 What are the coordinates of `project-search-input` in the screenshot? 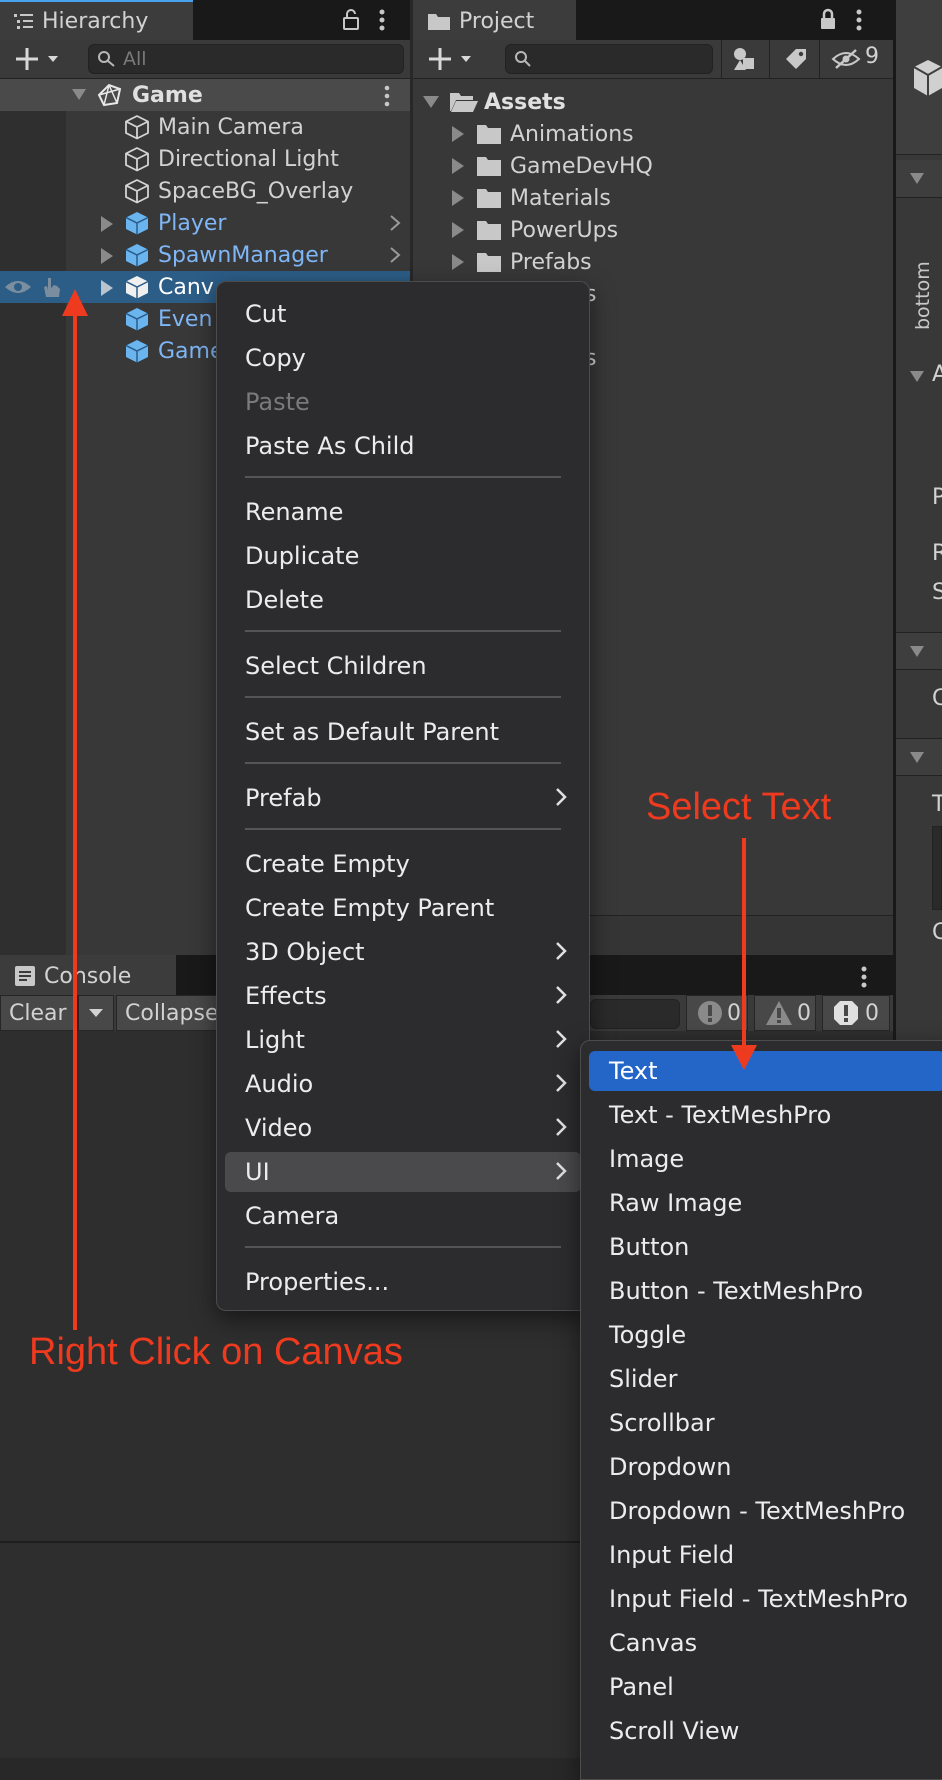 It's located at (609, 59).